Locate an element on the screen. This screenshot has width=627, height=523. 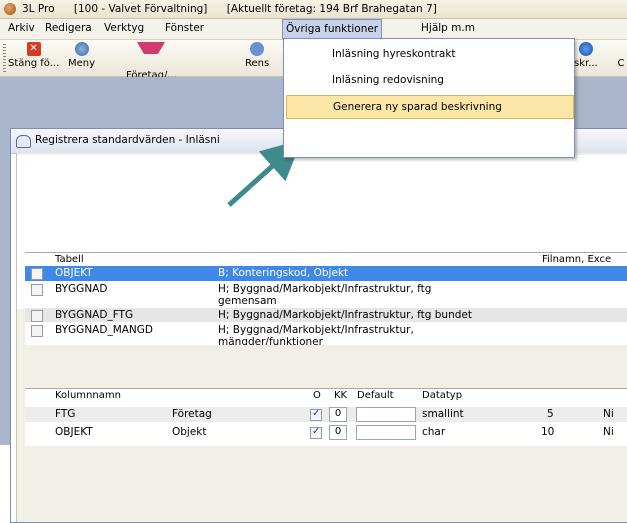
window-title-text: Registrera standardvärden - Inläsni is located at coordinates (127, 140).